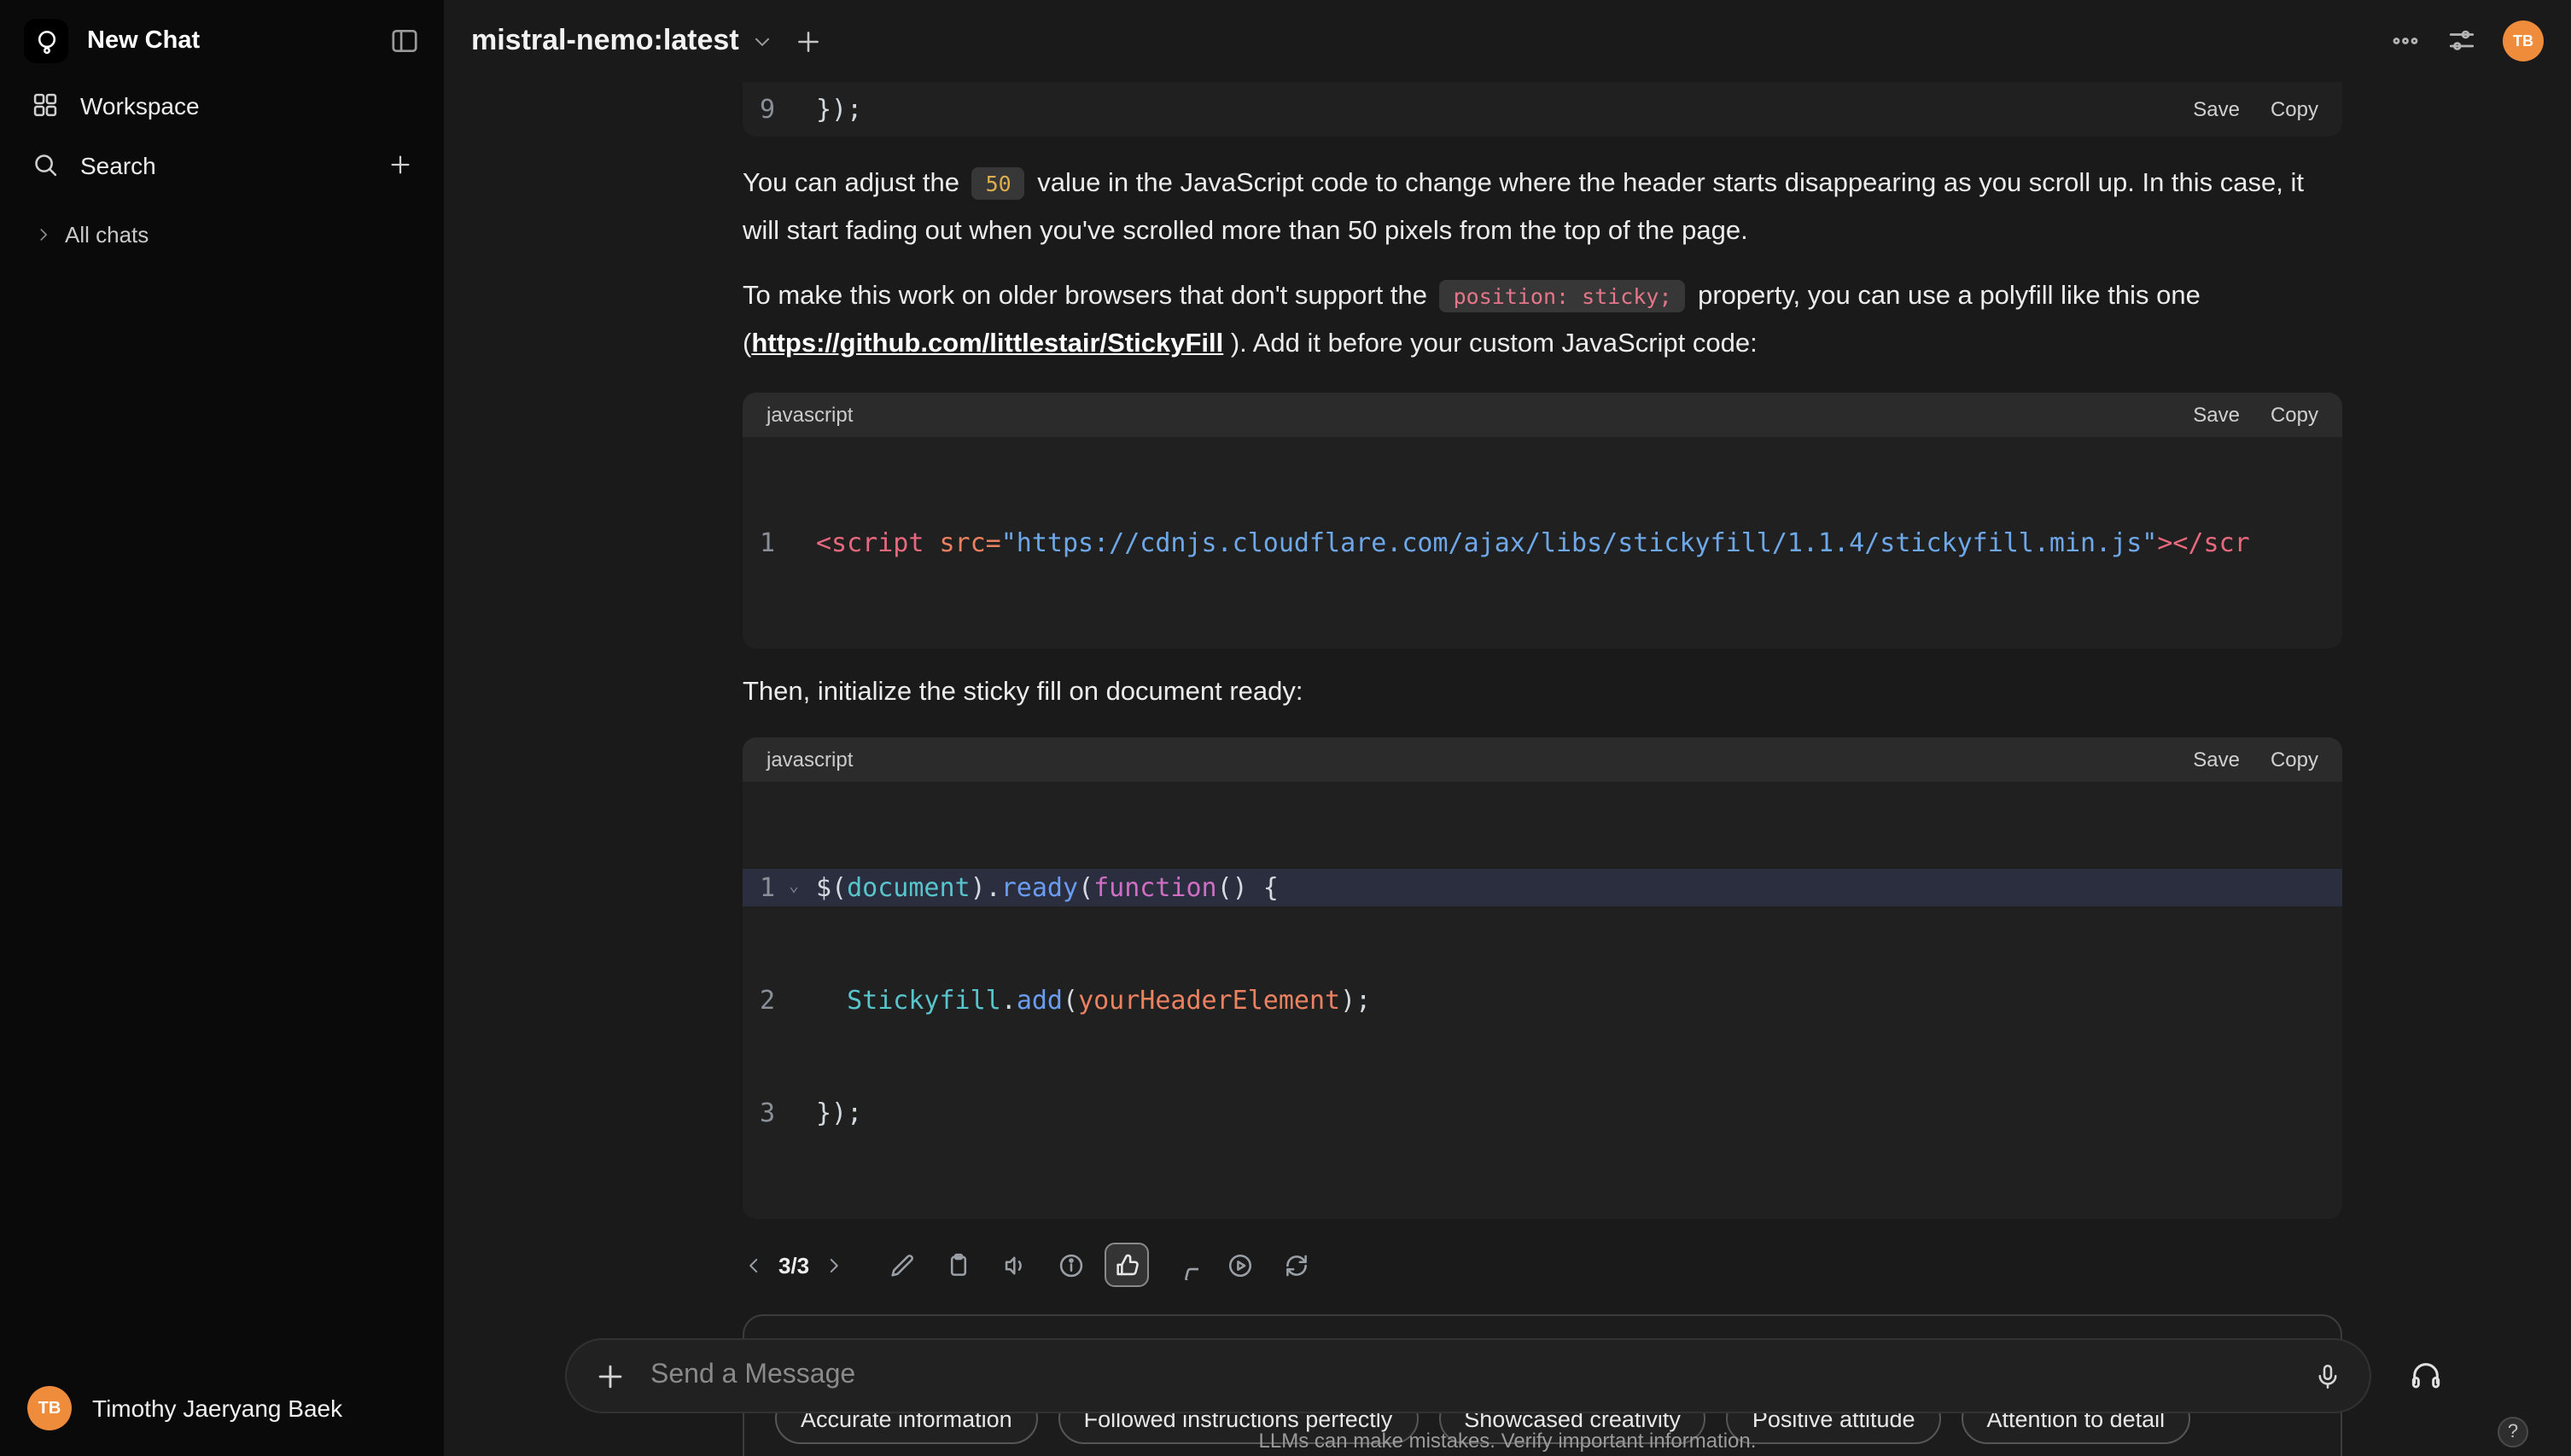 Image resolution: width=2571 pixels, height=1456 pixels. I want to click on read-aloud-button, so click(1014, 1265).